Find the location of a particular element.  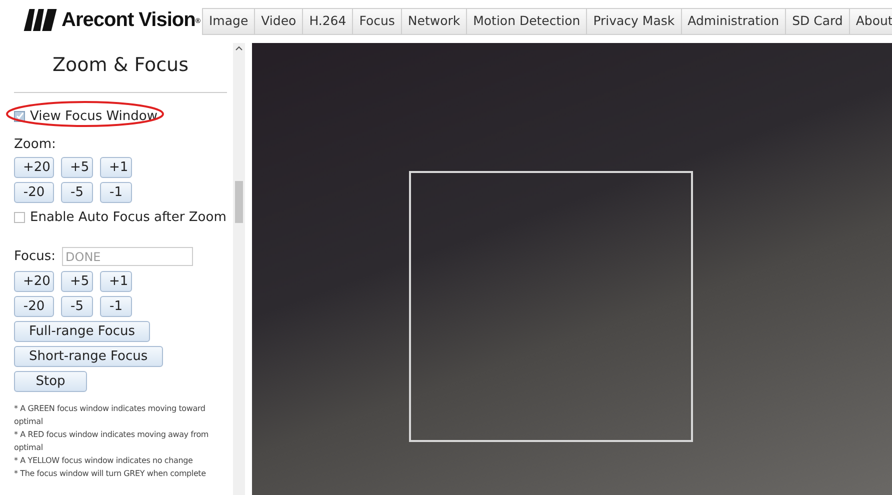

scroll-thumb is located at coordinates (239, 202).